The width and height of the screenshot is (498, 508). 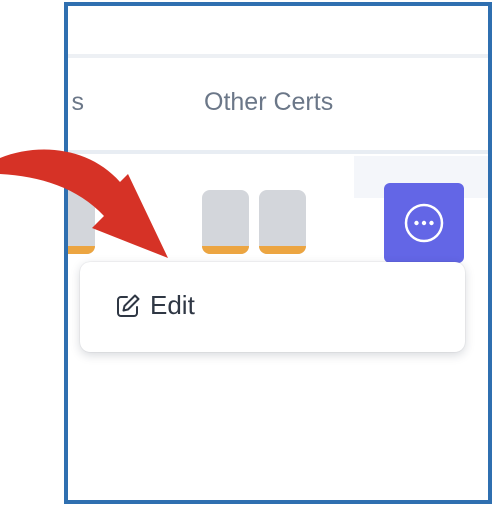 I want to click on more-actions-button, so click(x=424, y=223).